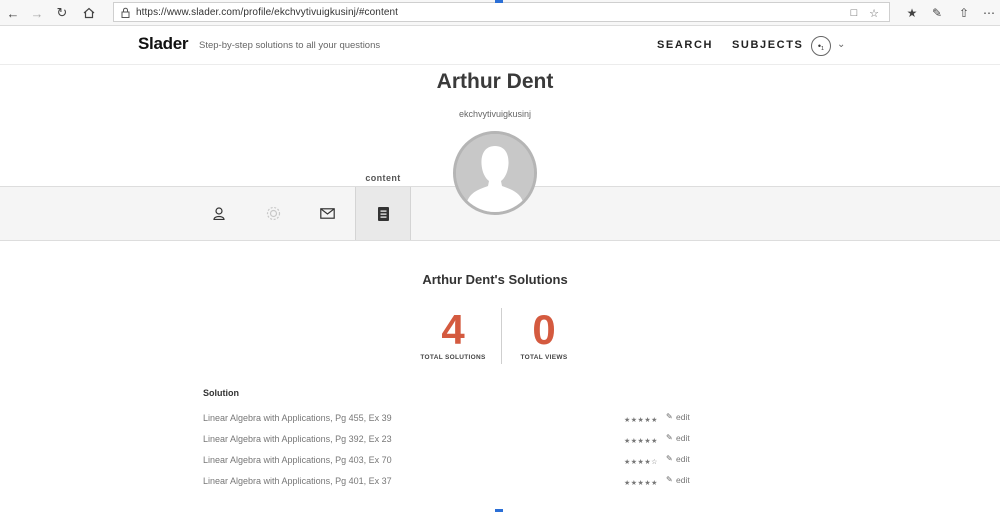 The height and width of the screenshot is (512, 1000). I want to click on tab-content, so click(383, 213).